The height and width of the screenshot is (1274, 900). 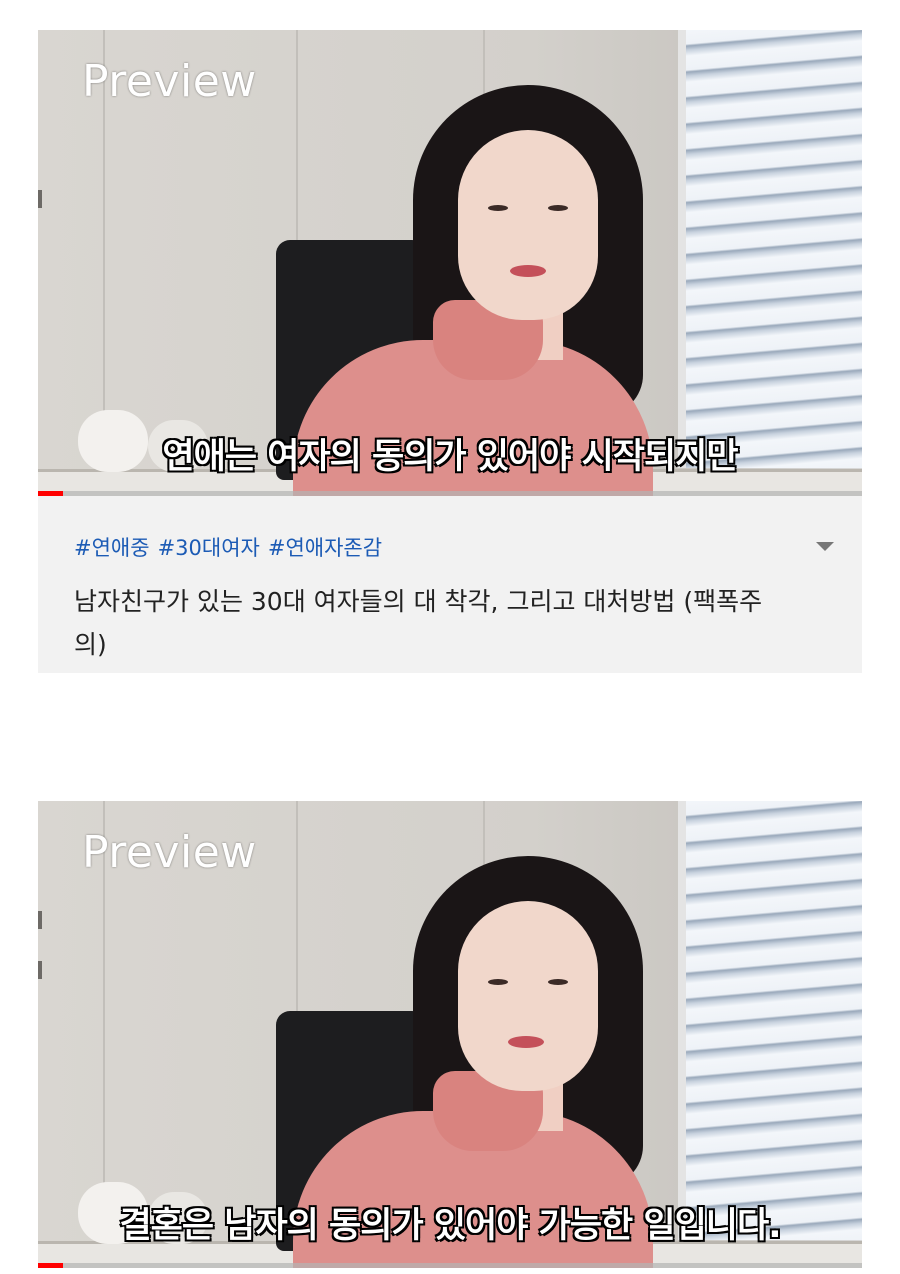 What do you see at coordinates (450, 1226) in the screenshot?
I see `caption-subtitle: 결혼은 남자의 동의가 있어야 가능한 일입니다.` at bounding box center [450, 1226].